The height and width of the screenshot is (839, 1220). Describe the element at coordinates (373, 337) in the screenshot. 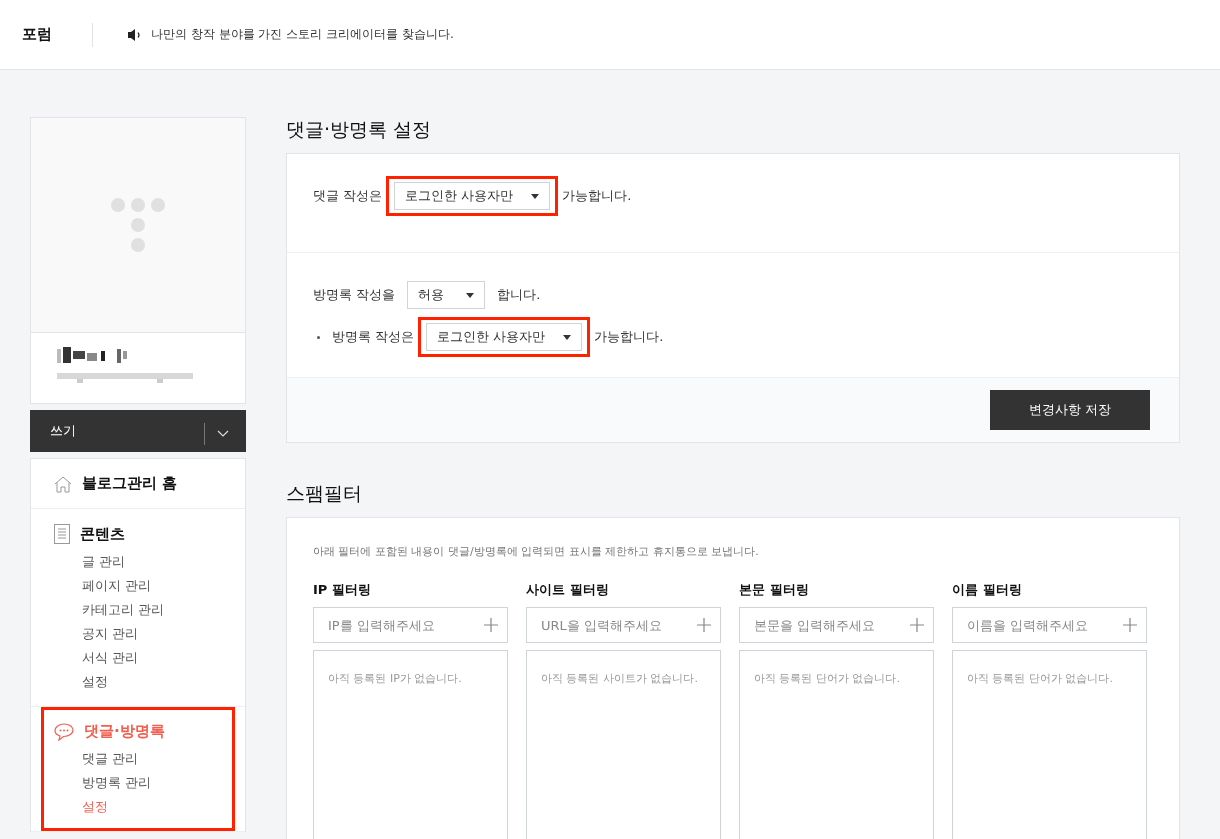

I see `setting-label: 방명록 작성은` at that location.